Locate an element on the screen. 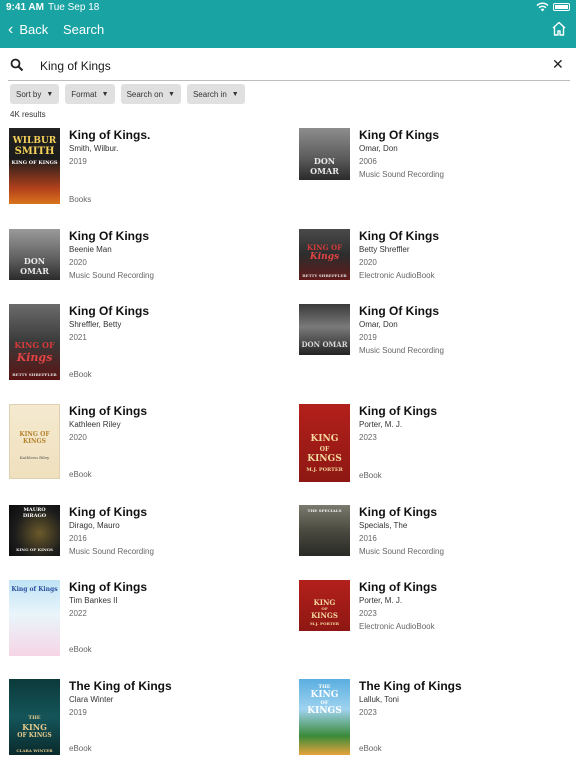  clear-icon: ✕ is located at coordinates (558, 64).